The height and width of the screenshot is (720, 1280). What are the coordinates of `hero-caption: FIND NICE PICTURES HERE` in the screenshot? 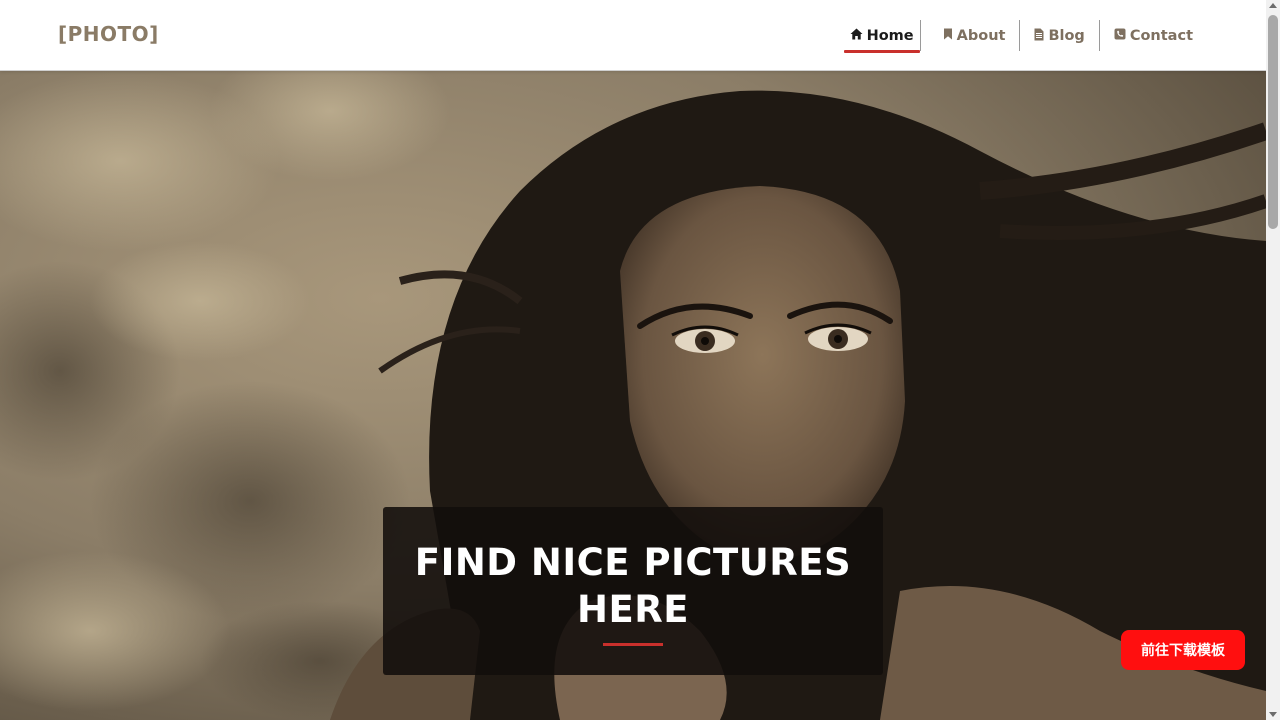 It's located at (633, 591).